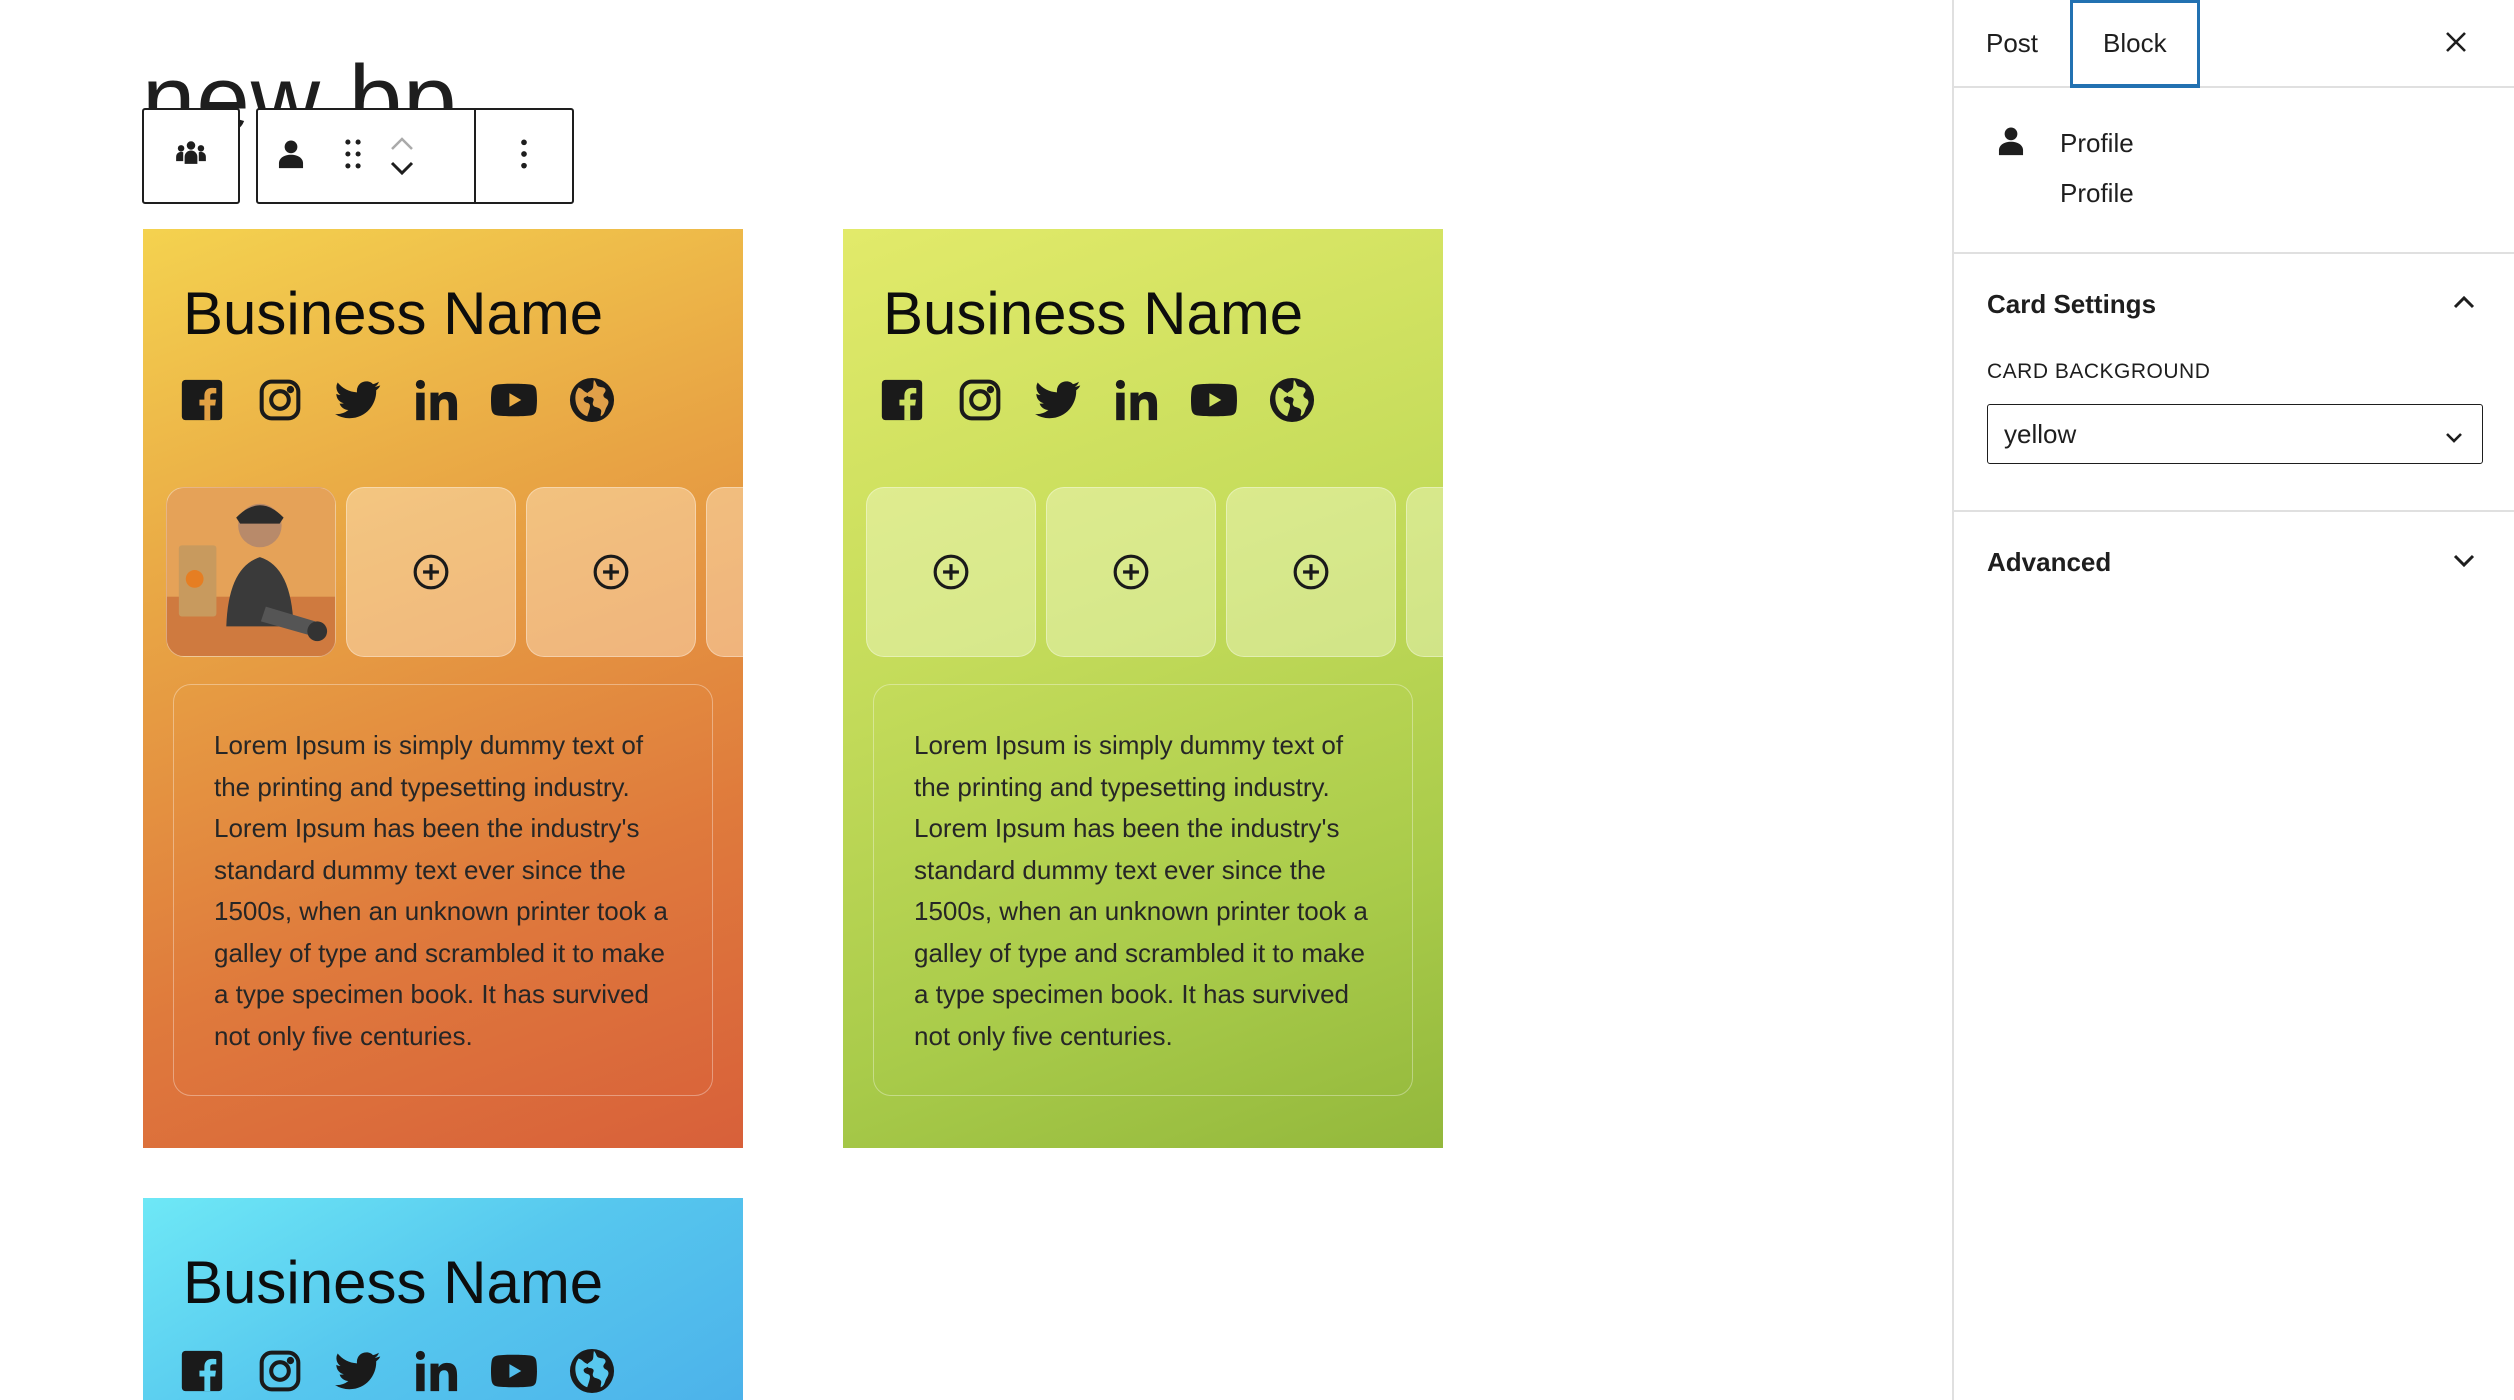 Image resolution: width=2514 pixels, height=1400 pixels. I want to click on block-description: Profile, so click(2097, 193).